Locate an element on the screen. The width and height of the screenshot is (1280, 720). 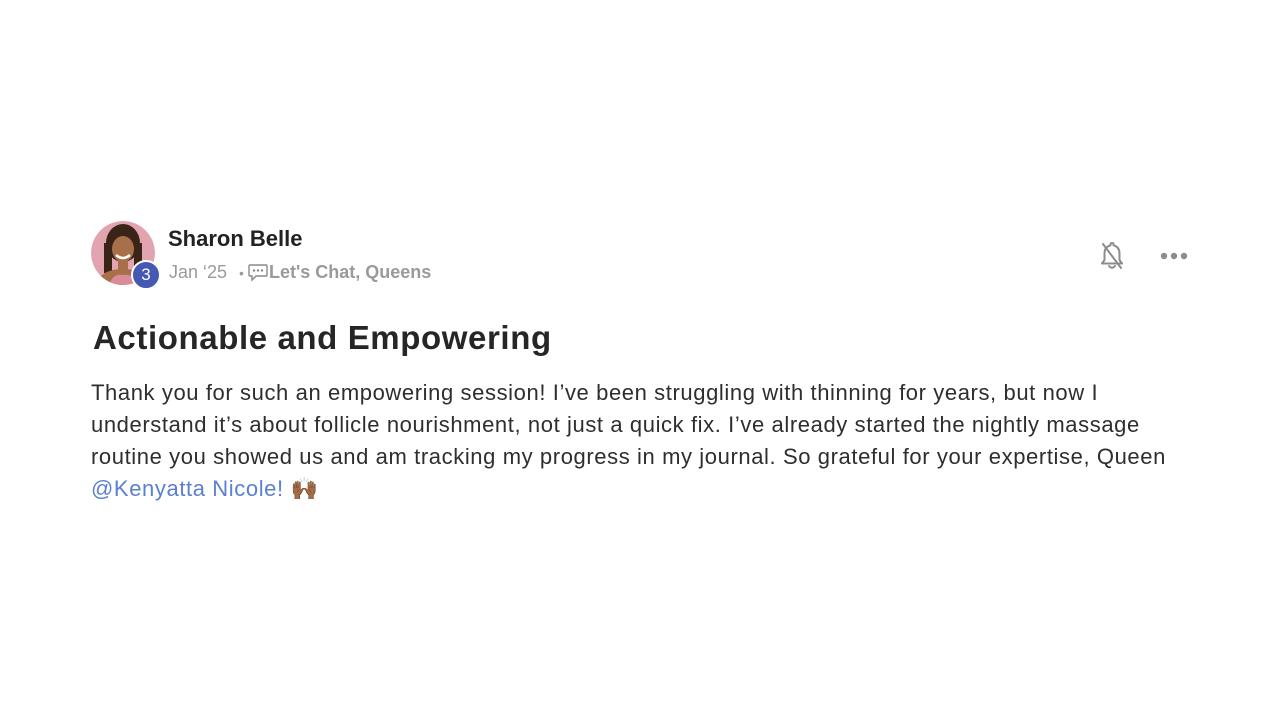
more-horizontal-icon is located at coordinates (1174, 256).